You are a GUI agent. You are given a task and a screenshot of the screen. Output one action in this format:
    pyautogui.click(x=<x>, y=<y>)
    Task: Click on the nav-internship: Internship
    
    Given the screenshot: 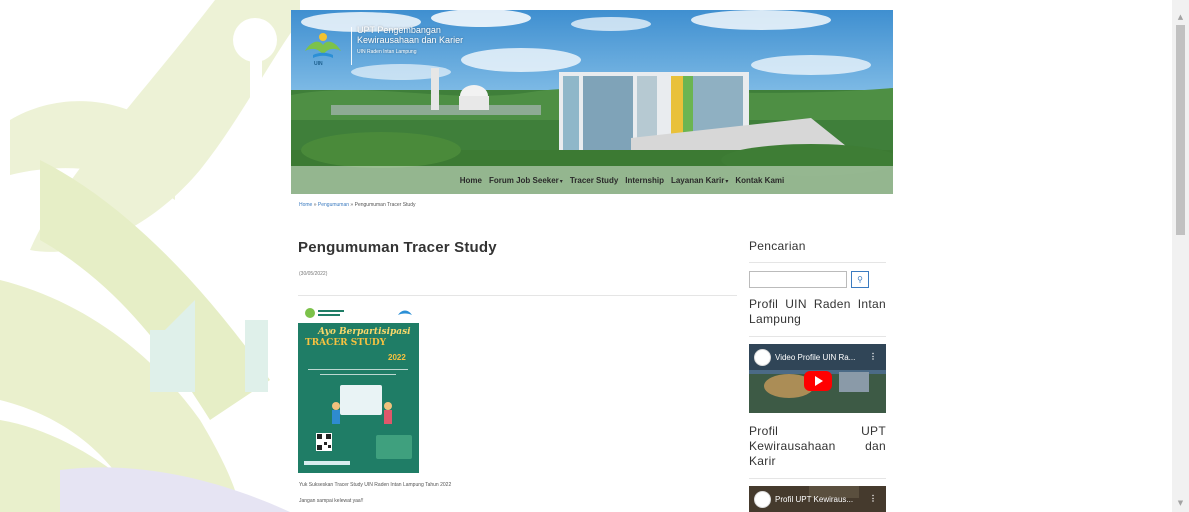 What is the action you would take?
    pyautogui.click(x=644, y=180)
    